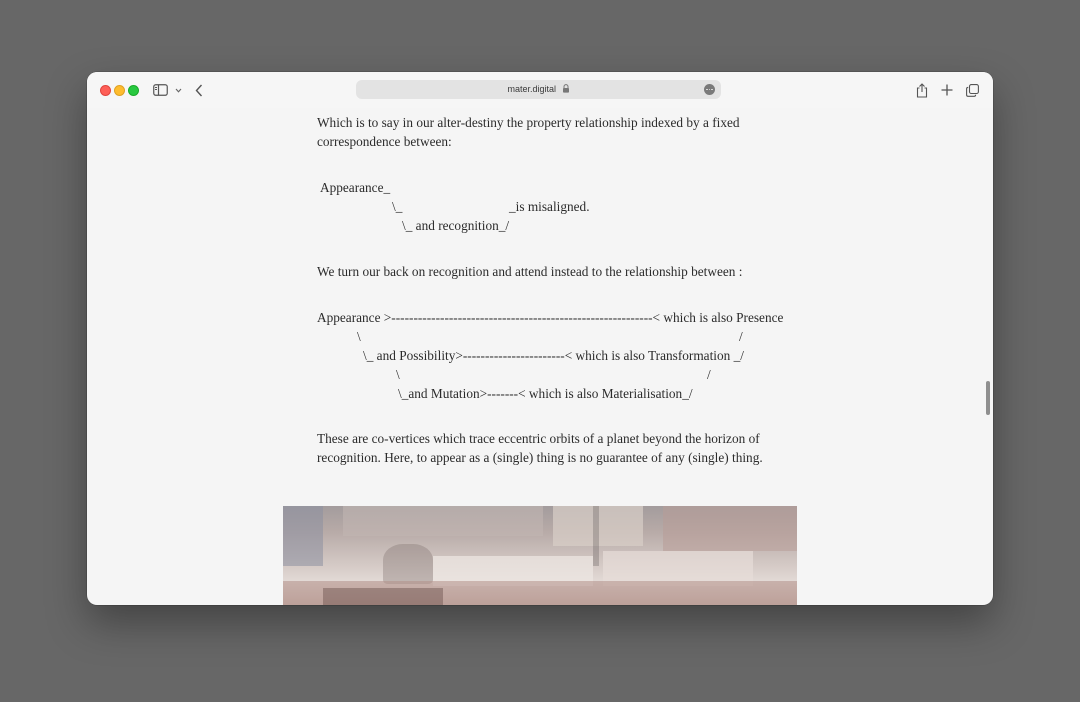  What do you see at coordinates (105, 90) in the screenshot?
I see `close-window-button` at bounding box center [105, 90].